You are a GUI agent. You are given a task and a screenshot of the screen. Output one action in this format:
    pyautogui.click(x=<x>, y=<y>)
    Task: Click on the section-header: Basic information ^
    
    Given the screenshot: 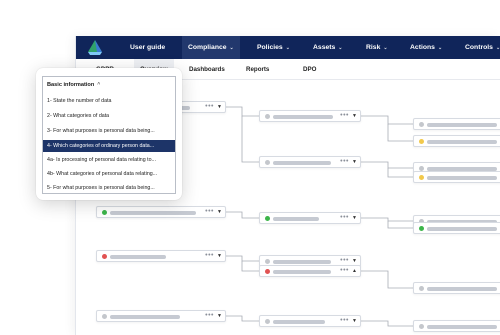 What is the action you would take?
    pyautogui.click(x=73, y=85)
    